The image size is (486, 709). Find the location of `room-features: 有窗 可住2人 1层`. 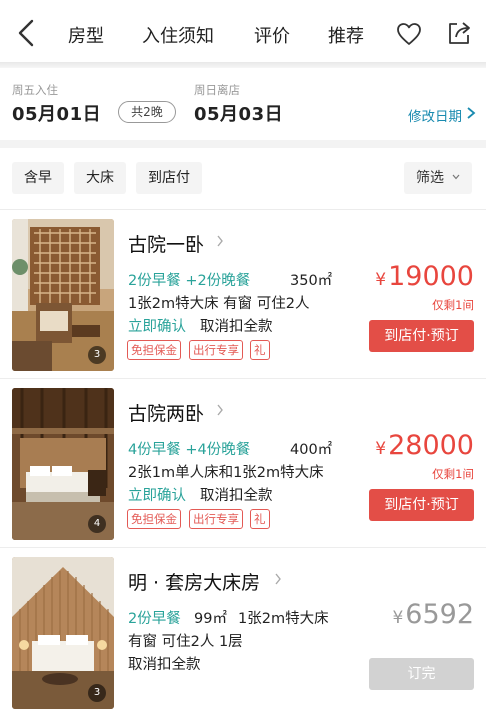

room-features: 有窗 可住2人 1层 is located at coordinates (185, 642).